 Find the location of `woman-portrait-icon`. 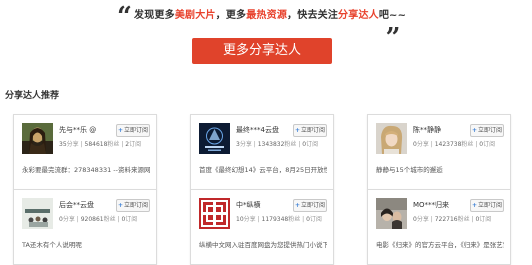

woman-portrait-icon is located at coordinates (391, 138).